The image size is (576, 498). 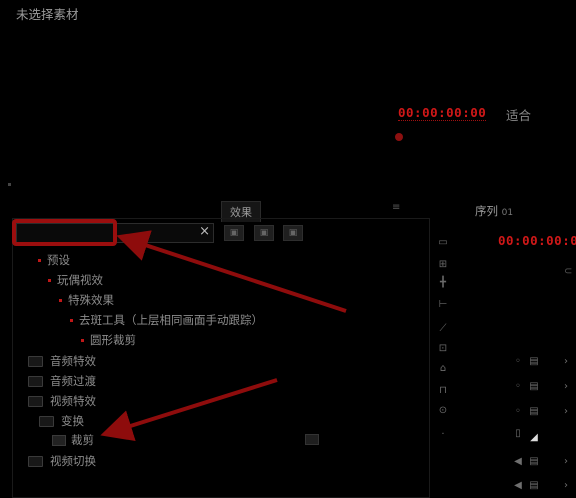 I want to click on arrow-to-crop, so click(x=189, y=410).